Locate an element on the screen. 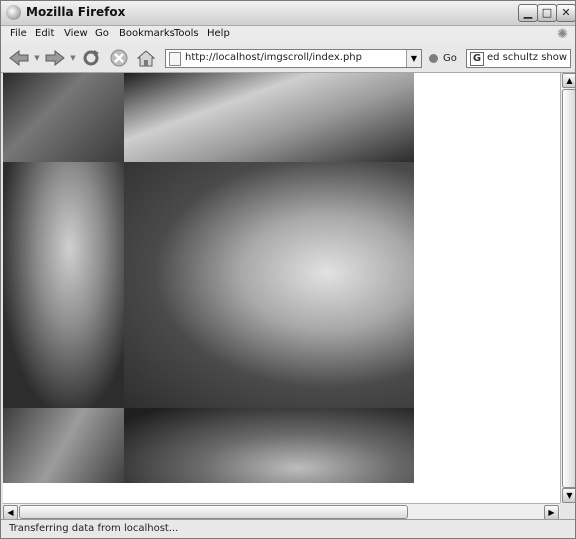 The image size is (576, 539). menu-edit: Edit is located at coordinates (44, 33).